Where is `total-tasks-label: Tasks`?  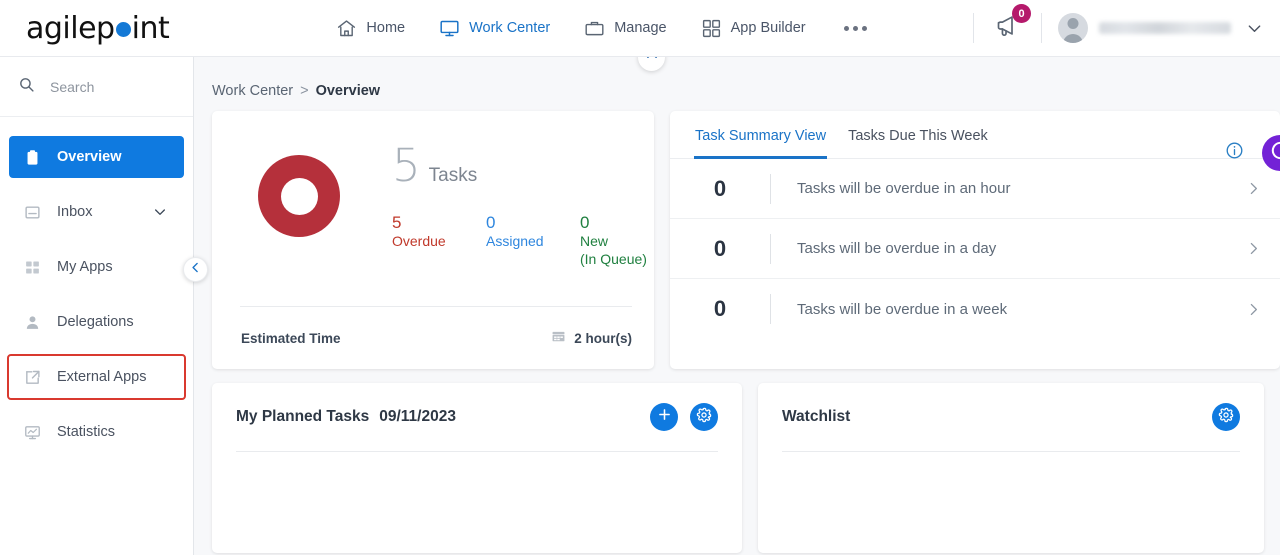 total-tasks-label: Tasks is located at coordinates (453, 175).